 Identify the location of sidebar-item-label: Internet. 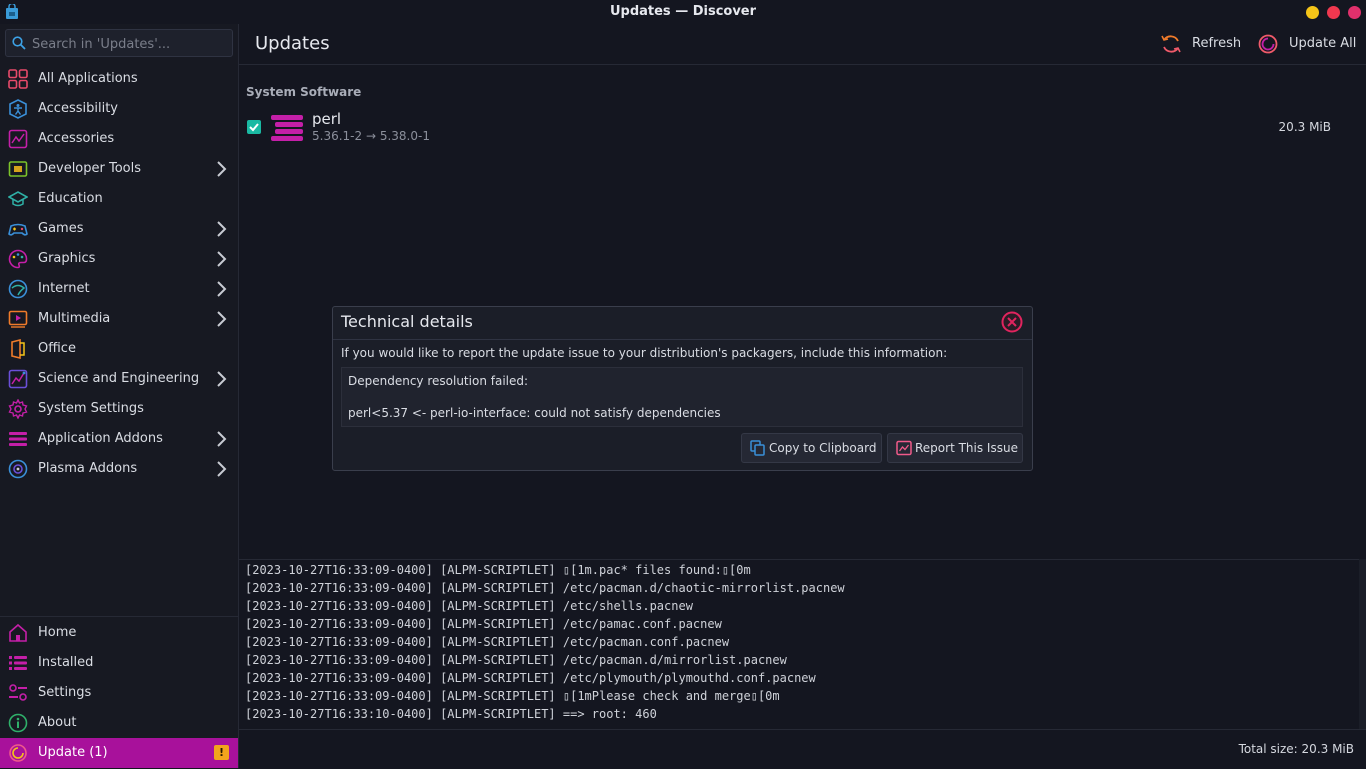
(64, 288).